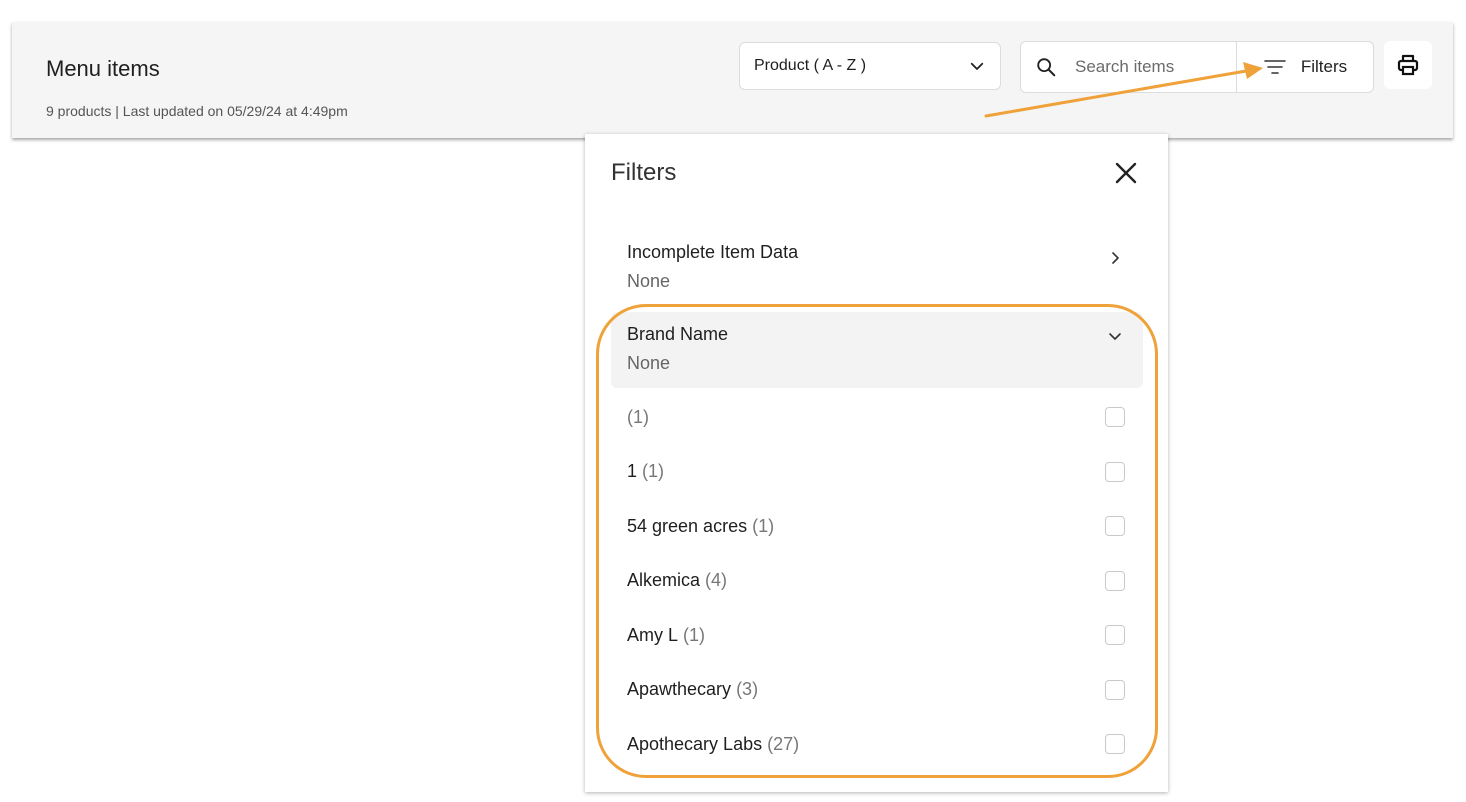 Image resolution: width=1466 pixels, height=802 pixels. I want to click on search-icon, so click(1046, 67).